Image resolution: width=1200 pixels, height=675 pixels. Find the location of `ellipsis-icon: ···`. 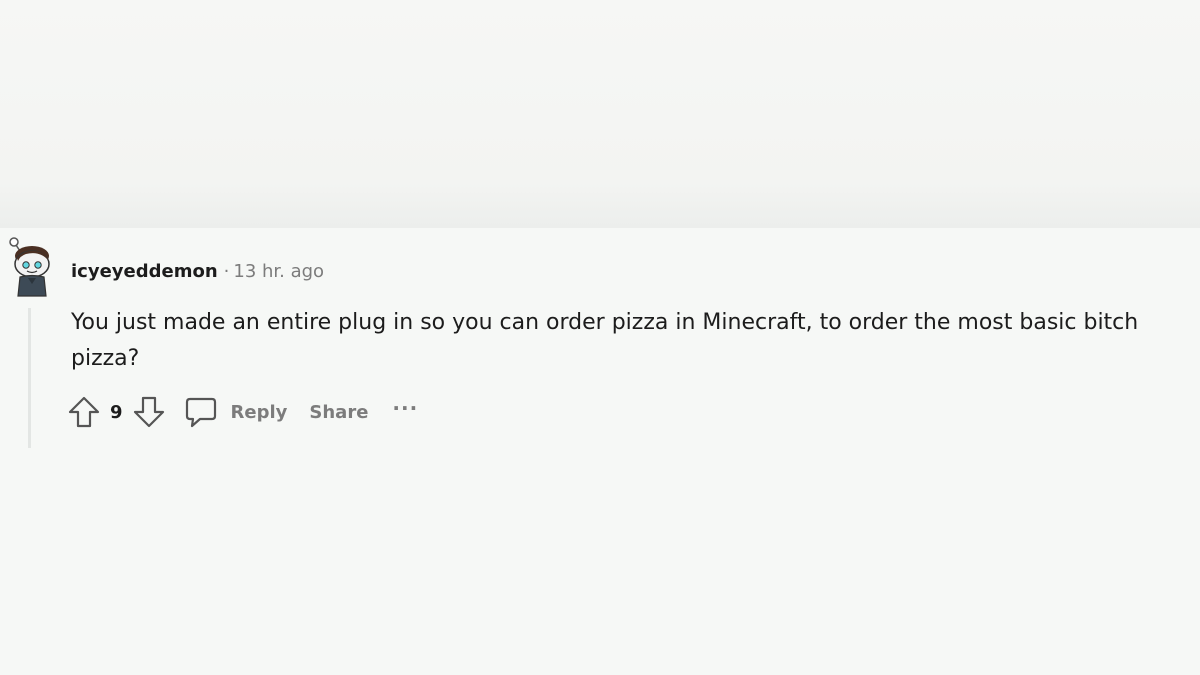

ellipsis-icon: ··· is located at coordinates (405, 412).